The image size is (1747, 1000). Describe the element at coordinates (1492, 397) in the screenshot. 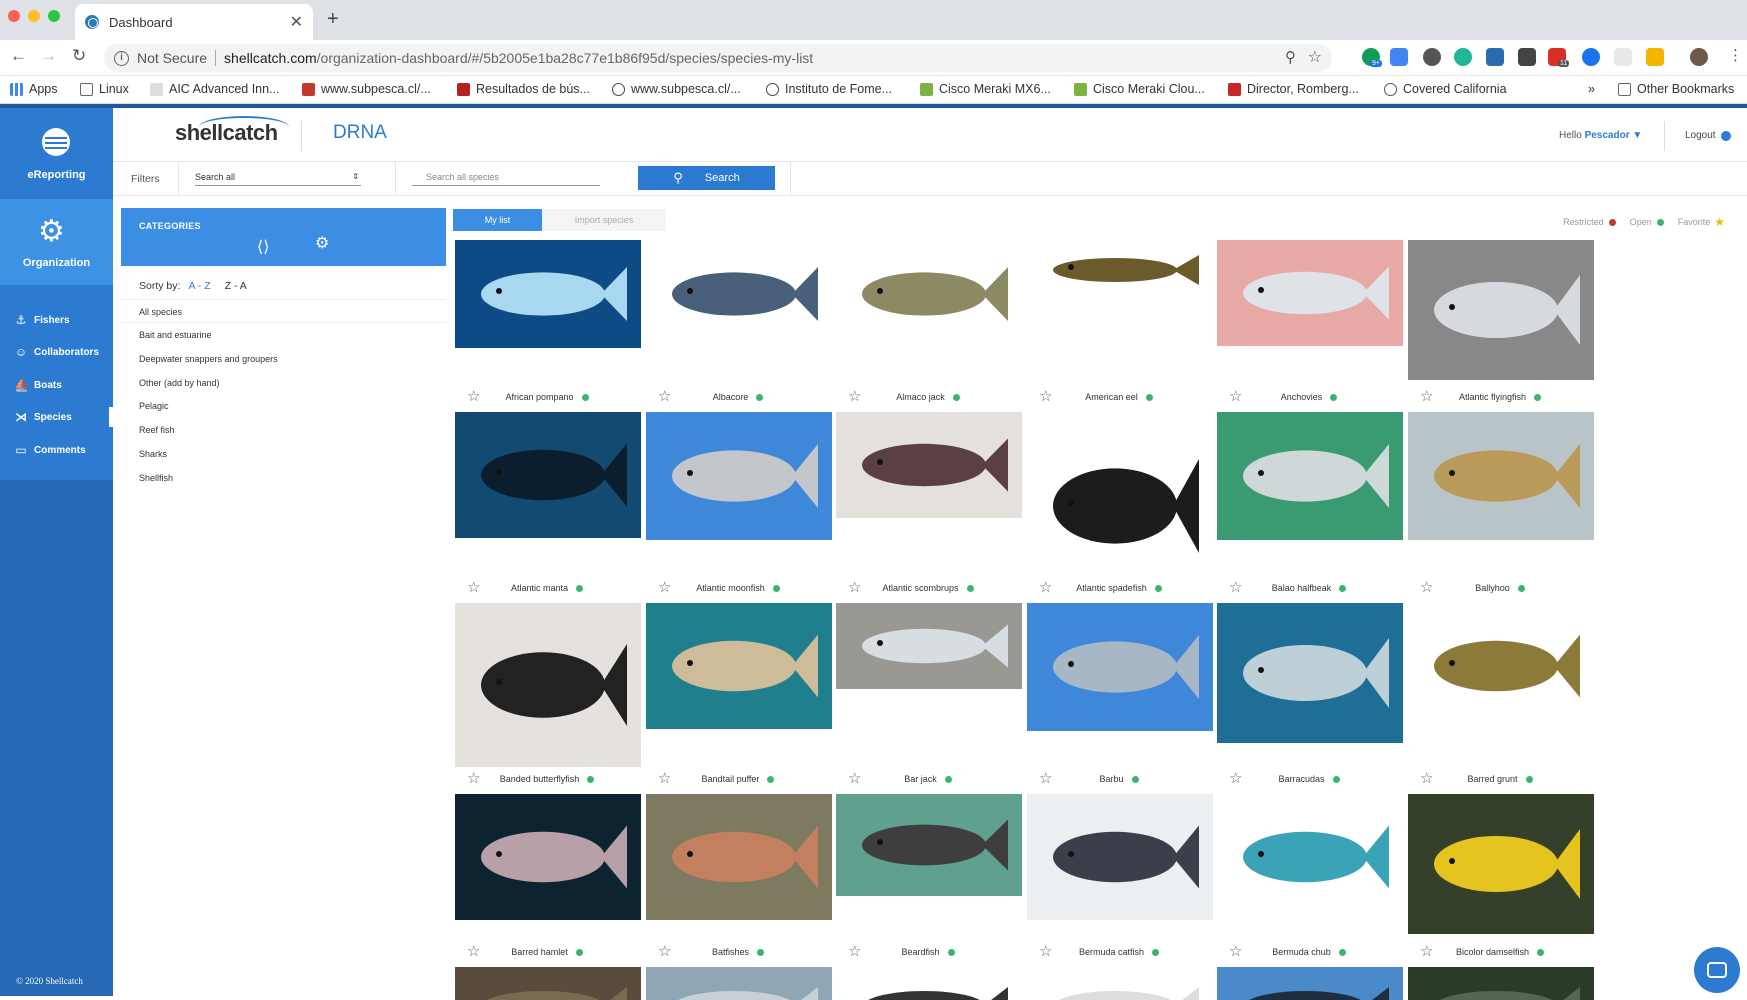

I see `species-name: Atlantic flyingfish` at that location.